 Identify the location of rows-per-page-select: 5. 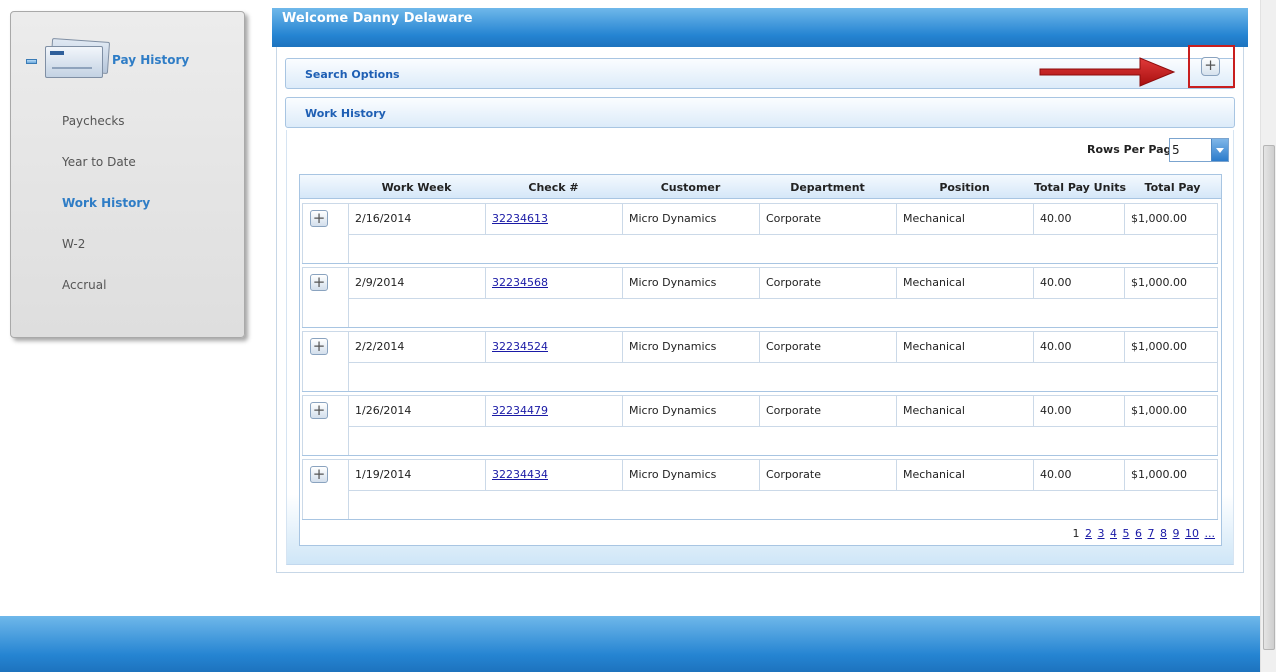
(1199, 150).